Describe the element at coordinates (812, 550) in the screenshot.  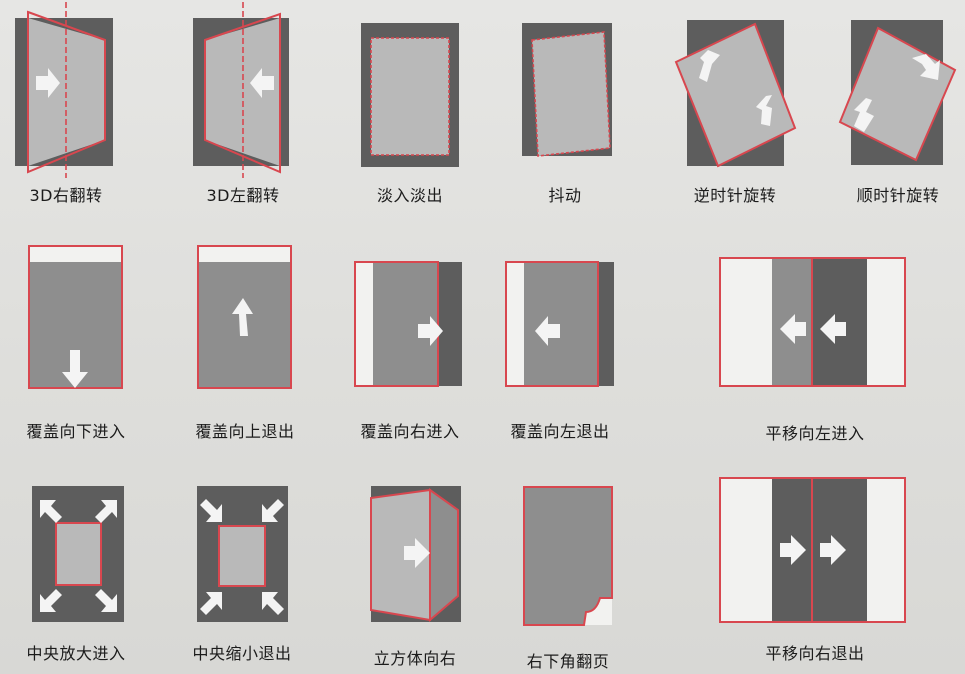
I see `slide-right-out-diagram` at that location.